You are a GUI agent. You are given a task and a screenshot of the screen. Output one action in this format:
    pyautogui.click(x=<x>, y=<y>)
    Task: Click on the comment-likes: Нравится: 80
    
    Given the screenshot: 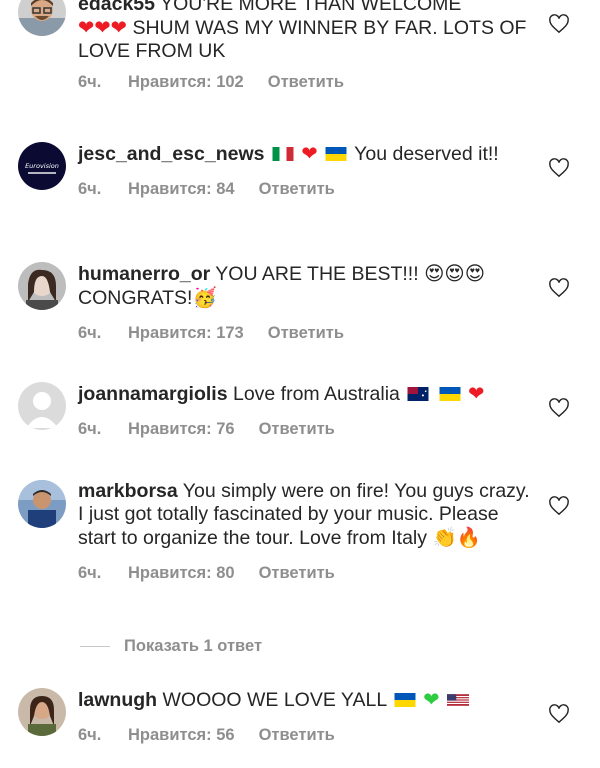 What is the action you would take?
    pyautogui.click(x=181, y=573)
    